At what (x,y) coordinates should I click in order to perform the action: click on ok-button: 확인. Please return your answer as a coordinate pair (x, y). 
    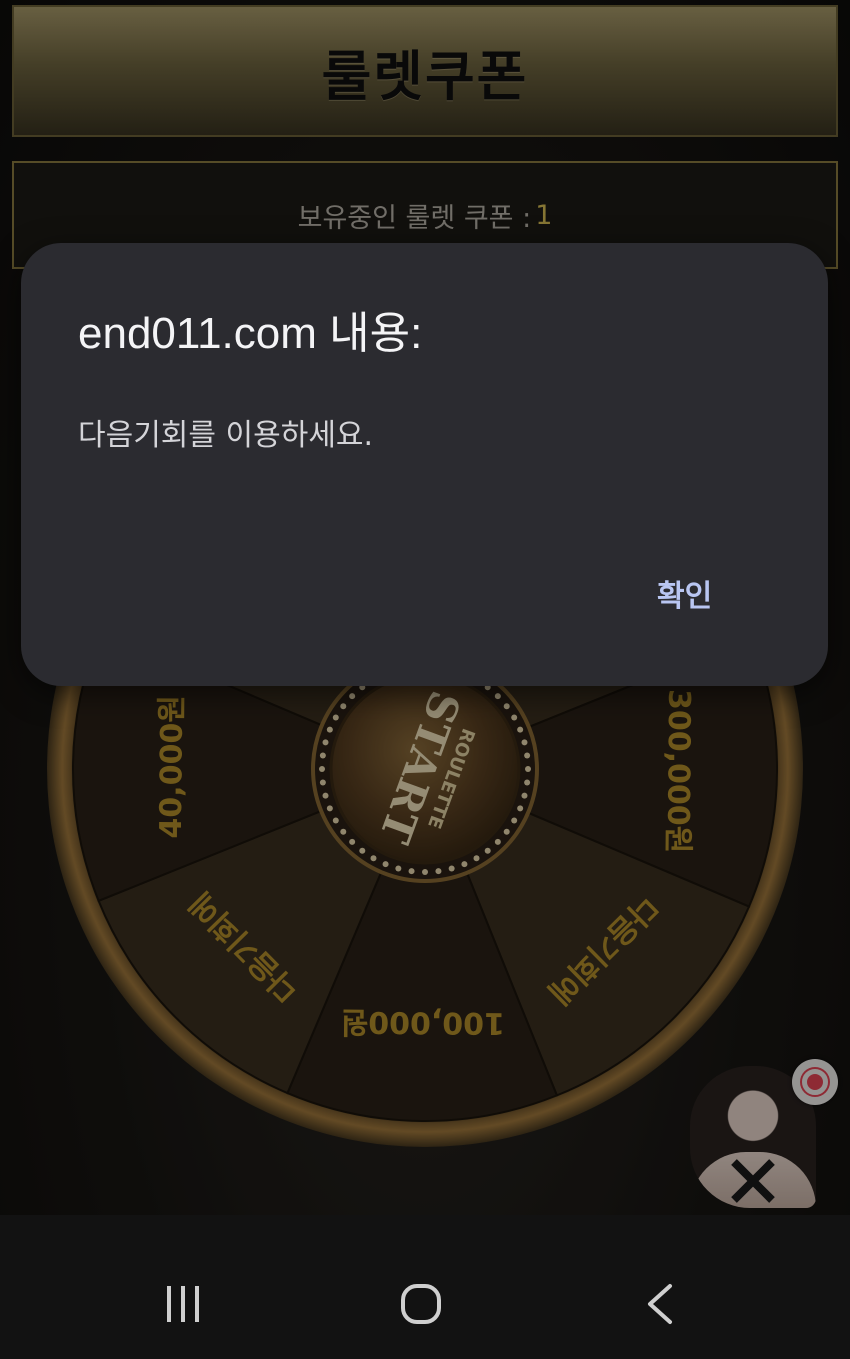
    Looking at the image, I should click on (684, 593).